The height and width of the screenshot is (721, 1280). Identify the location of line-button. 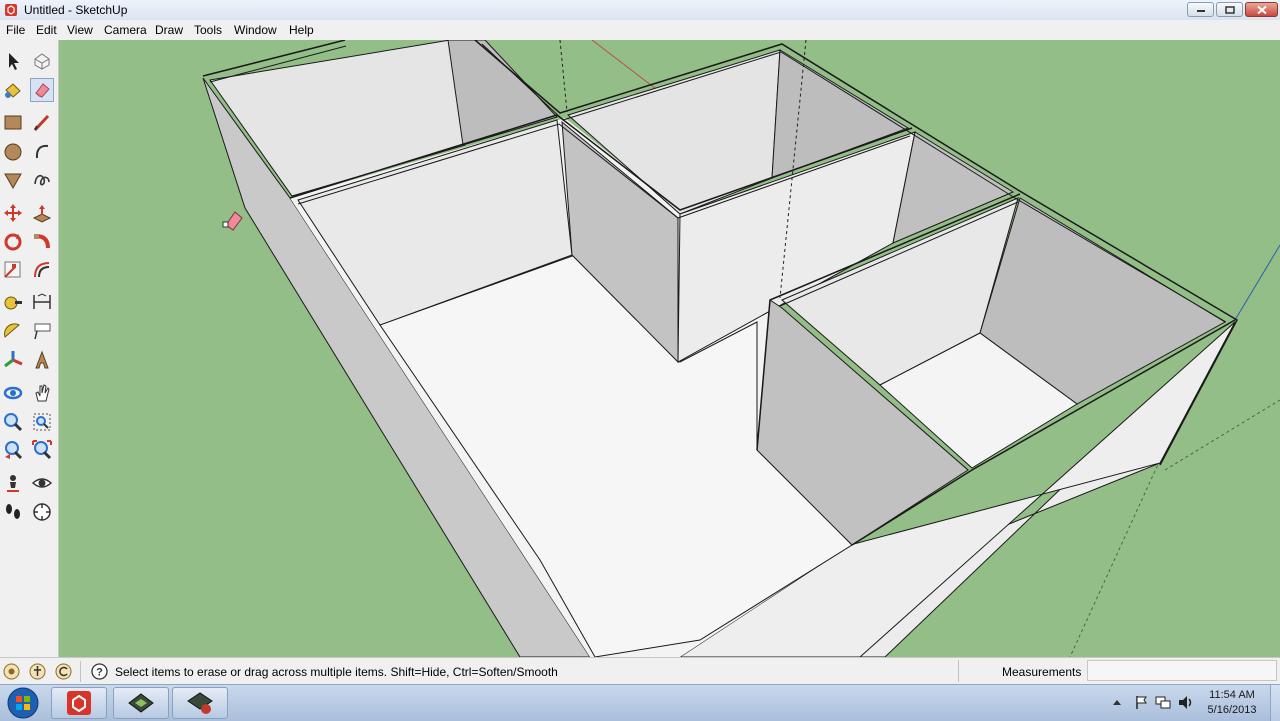
(42, 122).